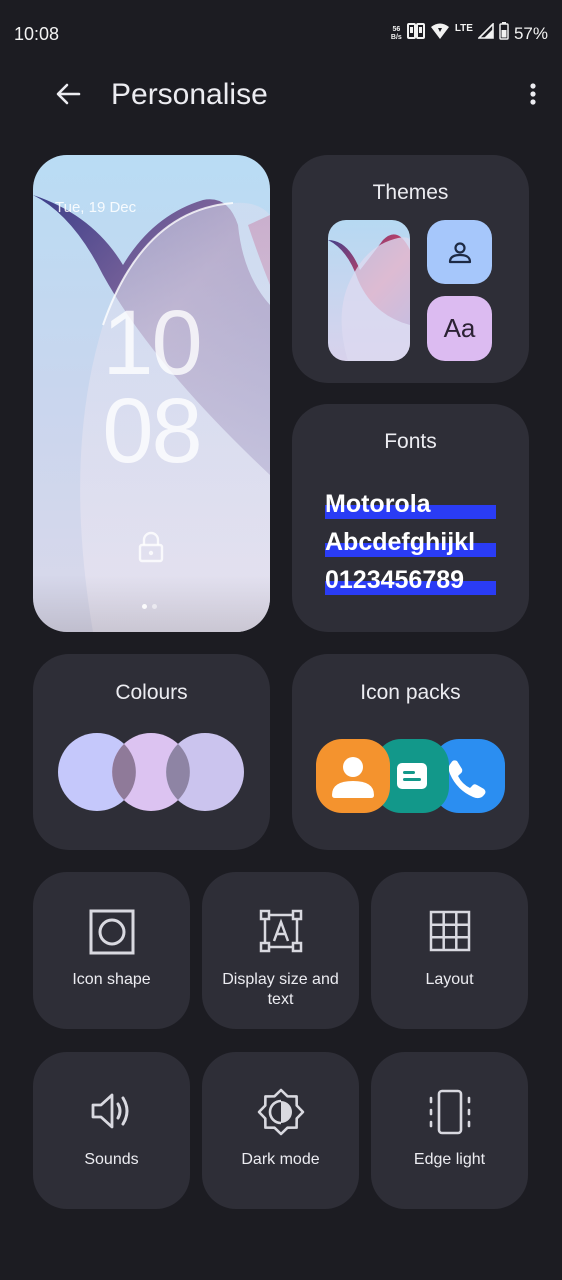 This screenshot has height=1280, width=562. What do you see at coordinates (378, 504) in the screenshot?
I see `font-sample-line: Motorola` at bounding box center [378, 504].